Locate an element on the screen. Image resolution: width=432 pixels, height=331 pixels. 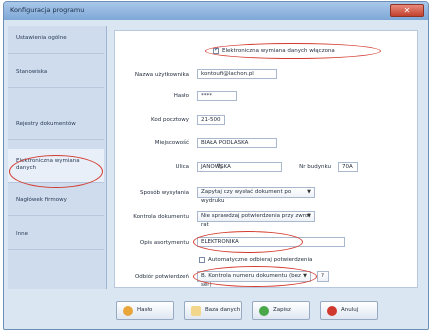
building-label: Nr budynku is located at coordinates (315, 167).